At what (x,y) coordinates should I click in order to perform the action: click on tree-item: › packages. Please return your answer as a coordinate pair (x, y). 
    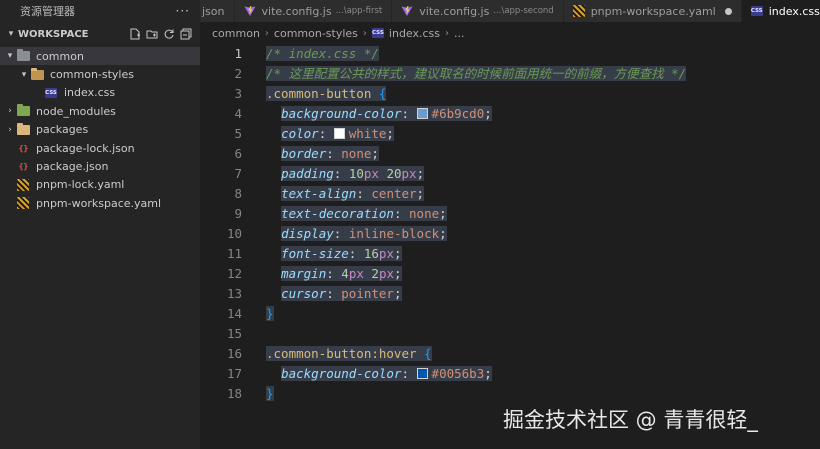
    Looking at the image, I should click on (100, 130).